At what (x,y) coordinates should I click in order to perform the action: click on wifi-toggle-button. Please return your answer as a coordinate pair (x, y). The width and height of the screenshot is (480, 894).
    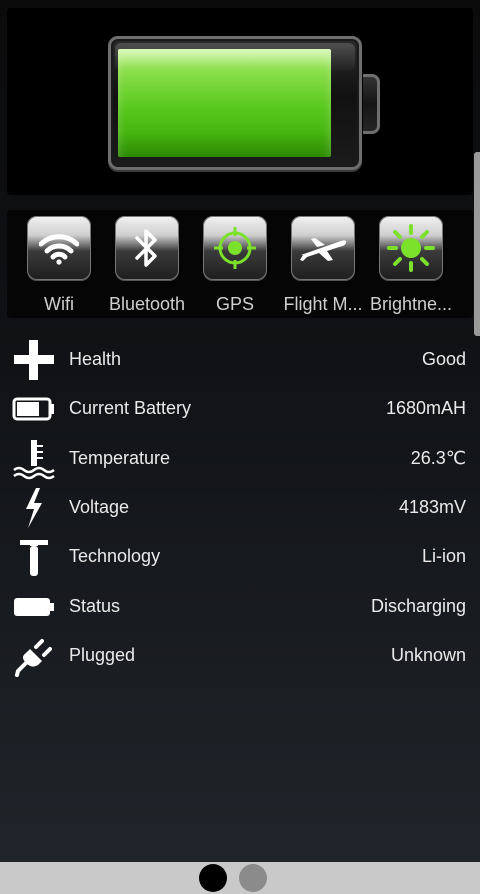
    Looking at the image, I should click on (59, 248).